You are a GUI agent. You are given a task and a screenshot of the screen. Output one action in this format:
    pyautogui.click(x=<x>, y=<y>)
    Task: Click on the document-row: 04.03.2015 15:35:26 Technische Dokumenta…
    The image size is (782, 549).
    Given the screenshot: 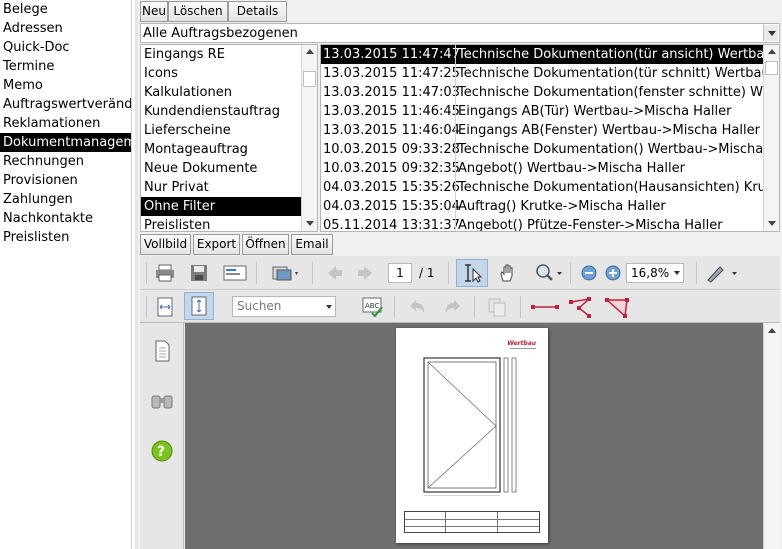 What is the action you would take?
    pyautogui.click(x=550, y=187)
    